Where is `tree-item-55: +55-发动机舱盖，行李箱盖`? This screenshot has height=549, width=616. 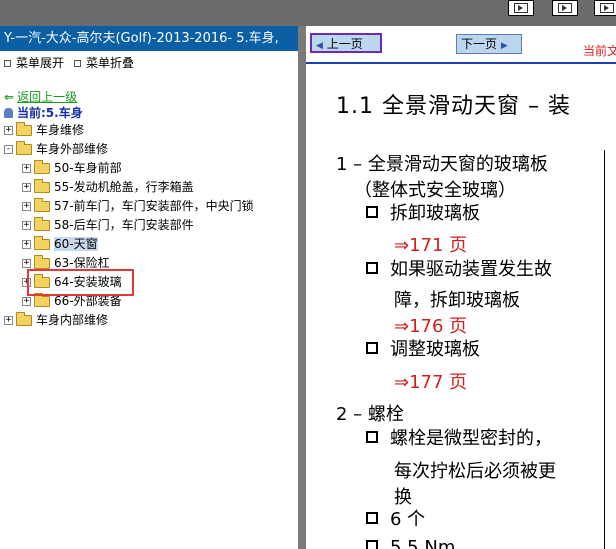 tree-item-55: +55-发动机舱盖，行李箱盖 is located at coordinates (149, 187).